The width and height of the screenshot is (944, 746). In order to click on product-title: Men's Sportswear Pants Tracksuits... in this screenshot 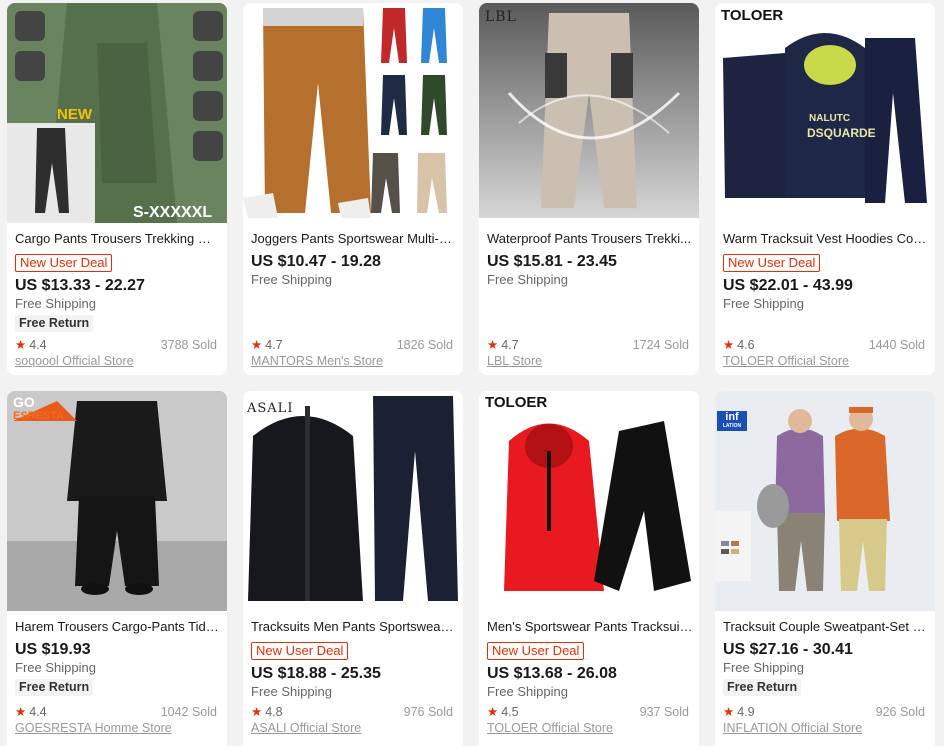, I will do `click(590, 627)`.